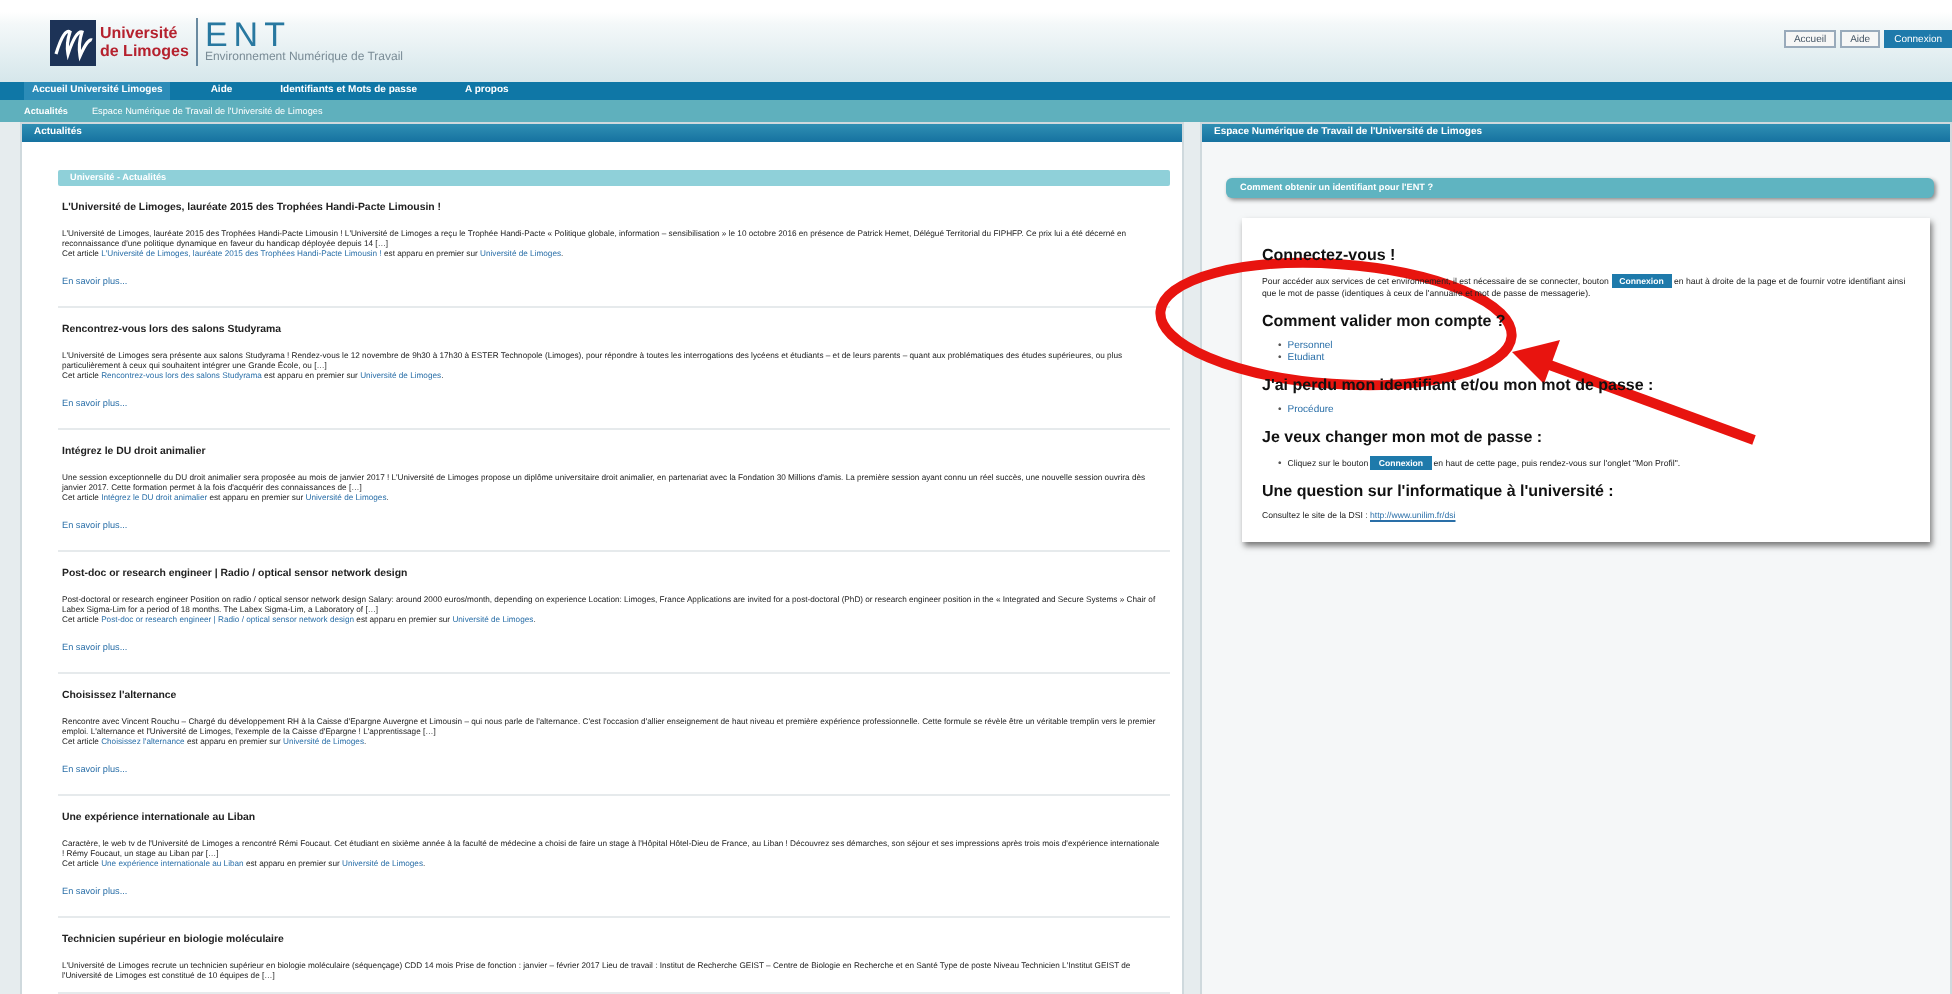 This screenshot has width=1952, height=994. What do you see at coordinates (1439, 491) in the screenshot?
I see `section-heading: Une question sur l'informatique à l'université :` at bounding box center [1439, 491].